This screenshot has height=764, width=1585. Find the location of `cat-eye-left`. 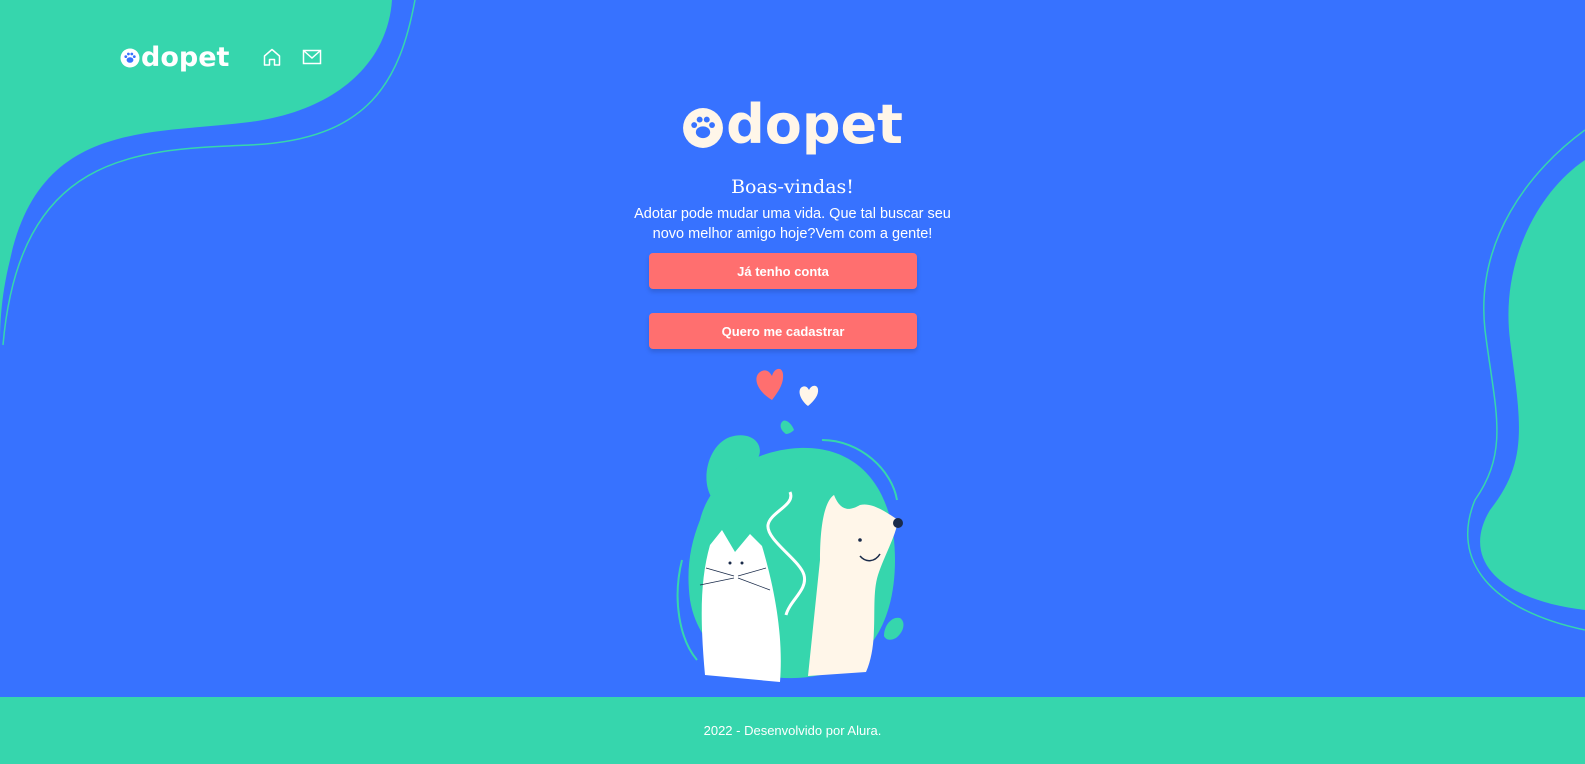

cat-eye-left is located at coordinates (730, 563).